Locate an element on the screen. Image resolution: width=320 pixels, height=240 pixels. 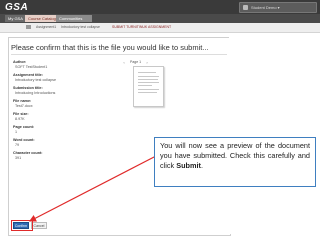
field-label: Submission title: is located at coordinates (28, 88).